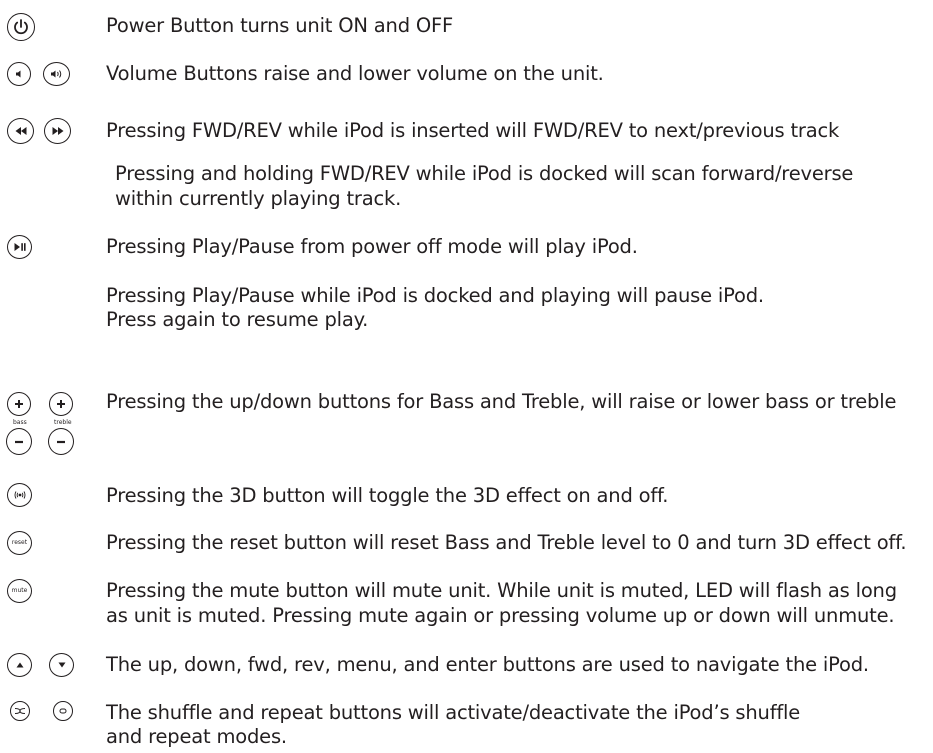  Describe the element at coordinates (61, 665) in the screenshot. I see `down-arrow-icon` at that location.